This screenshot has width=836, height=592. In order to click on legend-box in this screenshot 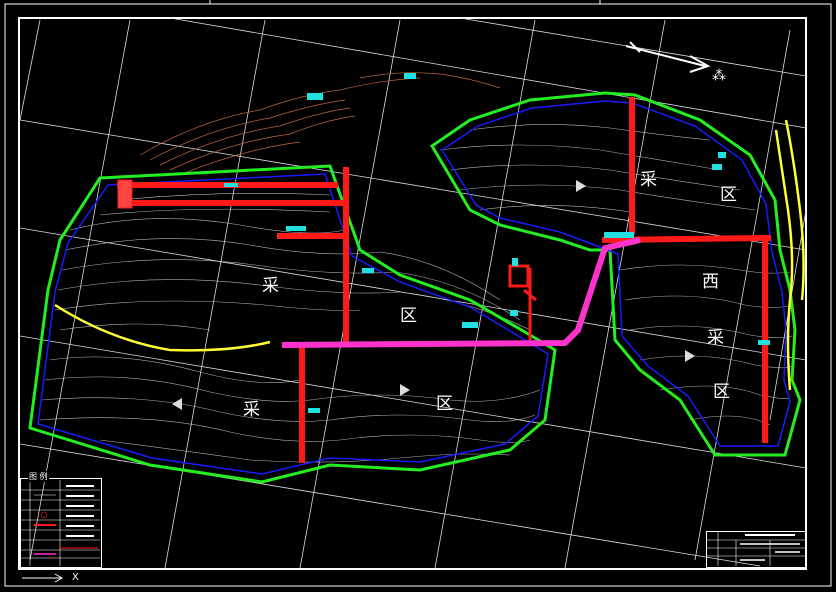, I will do `click(61, 523)`.